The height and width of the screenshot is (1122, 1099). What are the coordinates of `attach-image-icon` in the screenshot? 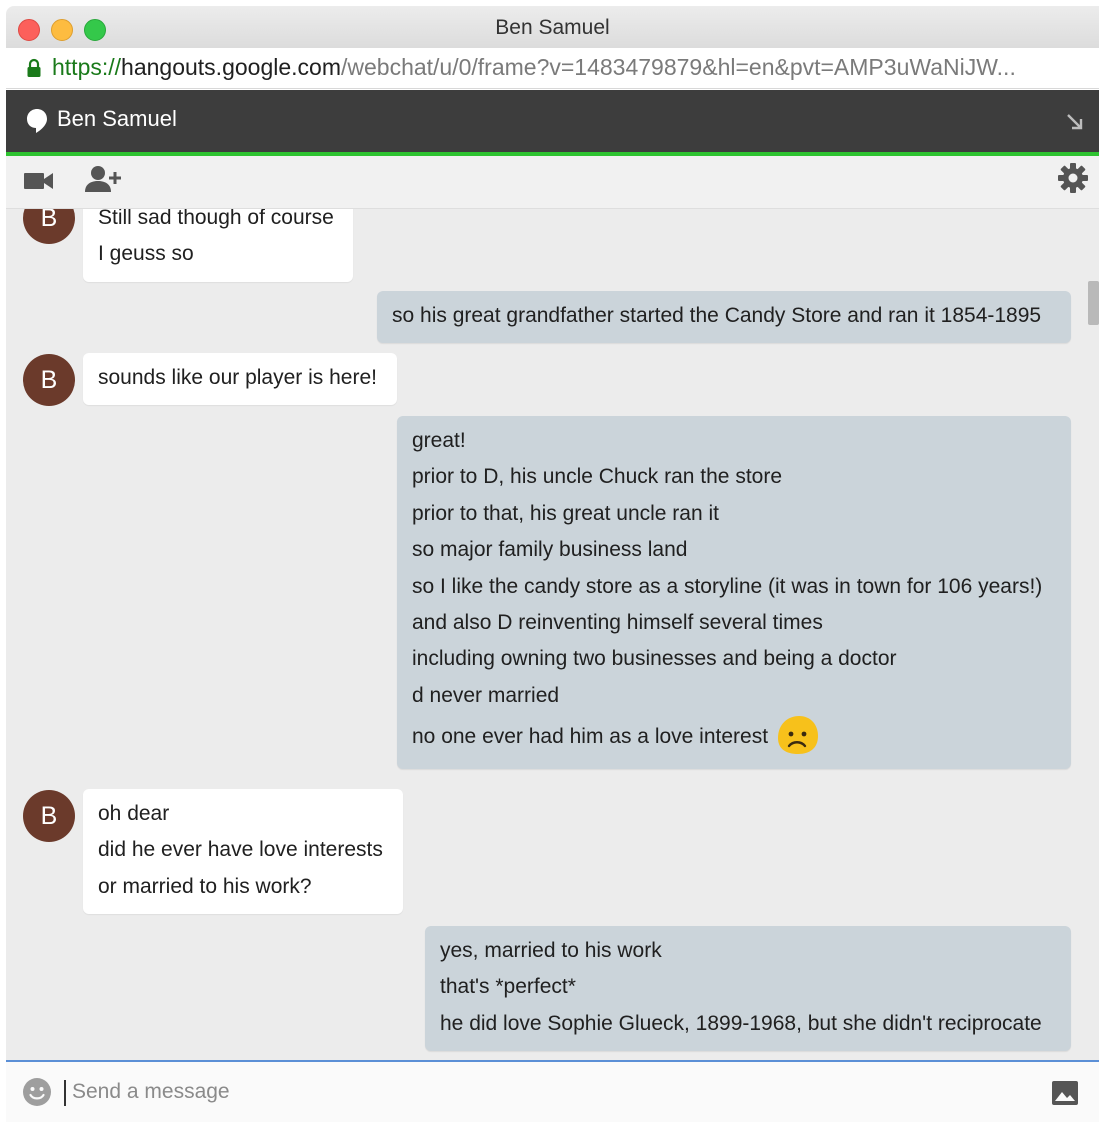 It's located at (1065, 1093).